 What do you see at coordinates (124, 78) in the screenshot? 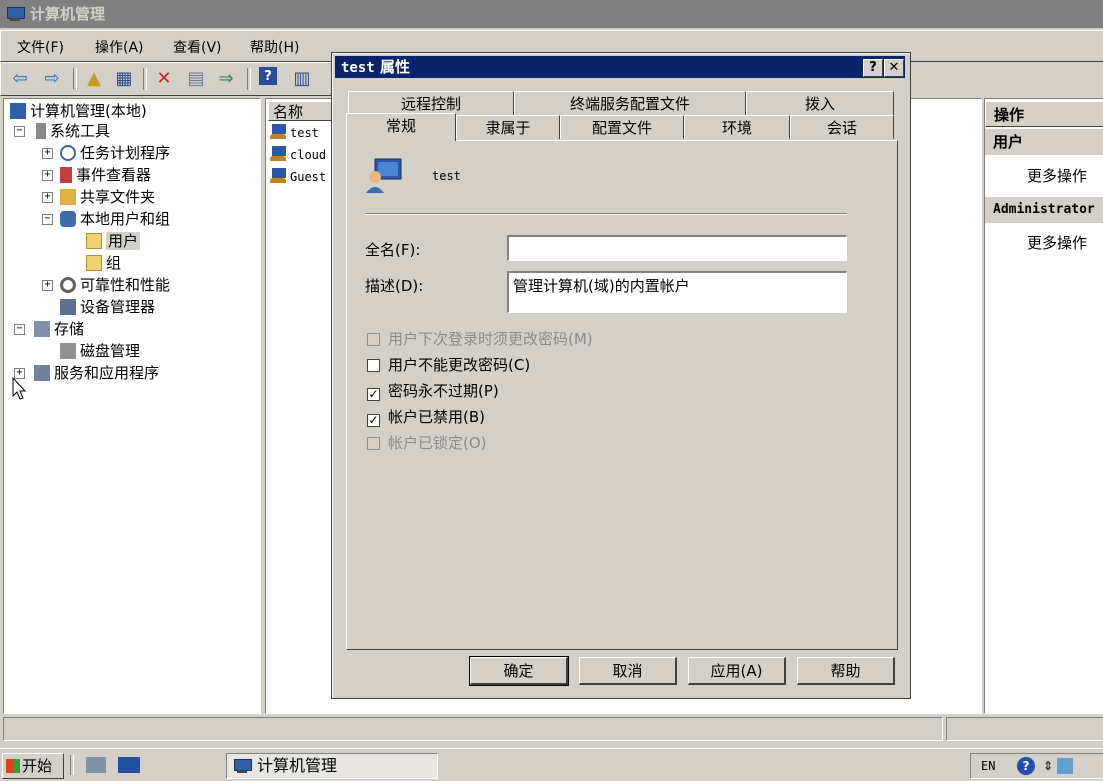
I see `show-hide-tree-icon: ▦` at bounding box center [124, 78].